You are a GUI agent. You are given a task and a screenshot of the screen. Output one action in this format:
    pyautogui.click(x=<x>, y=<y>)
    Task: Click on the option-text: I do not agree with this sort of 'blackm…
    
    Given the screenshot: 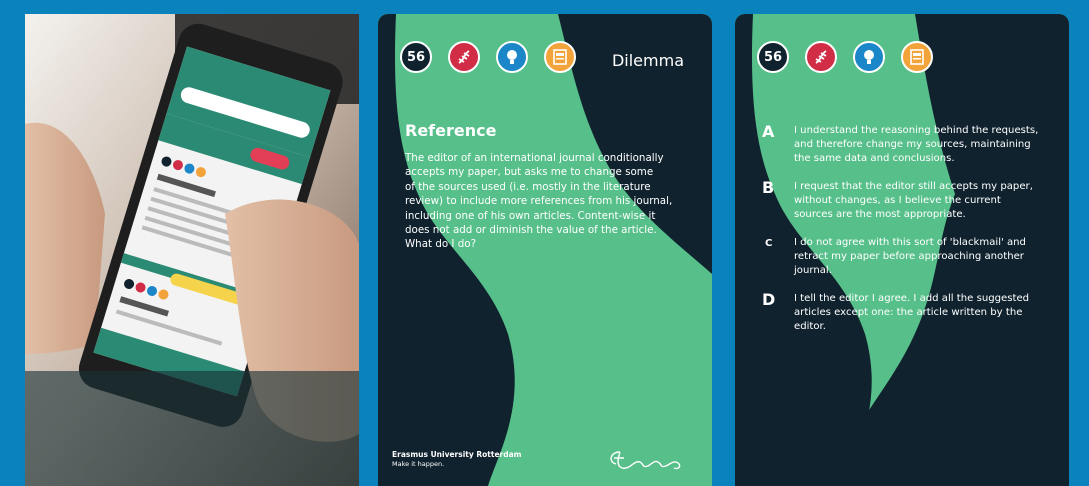 What is the action you would take?
    pyautogui.click(x=910, y=256)
    